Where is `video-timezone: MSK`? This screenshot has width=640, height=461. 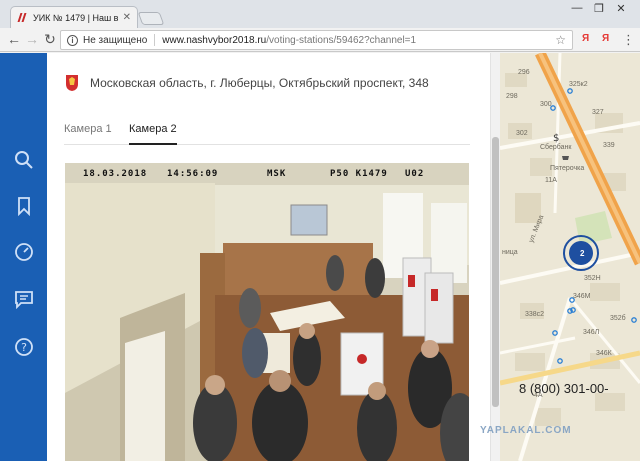
video-timezone: MSK is located at coordinates (277, 174).